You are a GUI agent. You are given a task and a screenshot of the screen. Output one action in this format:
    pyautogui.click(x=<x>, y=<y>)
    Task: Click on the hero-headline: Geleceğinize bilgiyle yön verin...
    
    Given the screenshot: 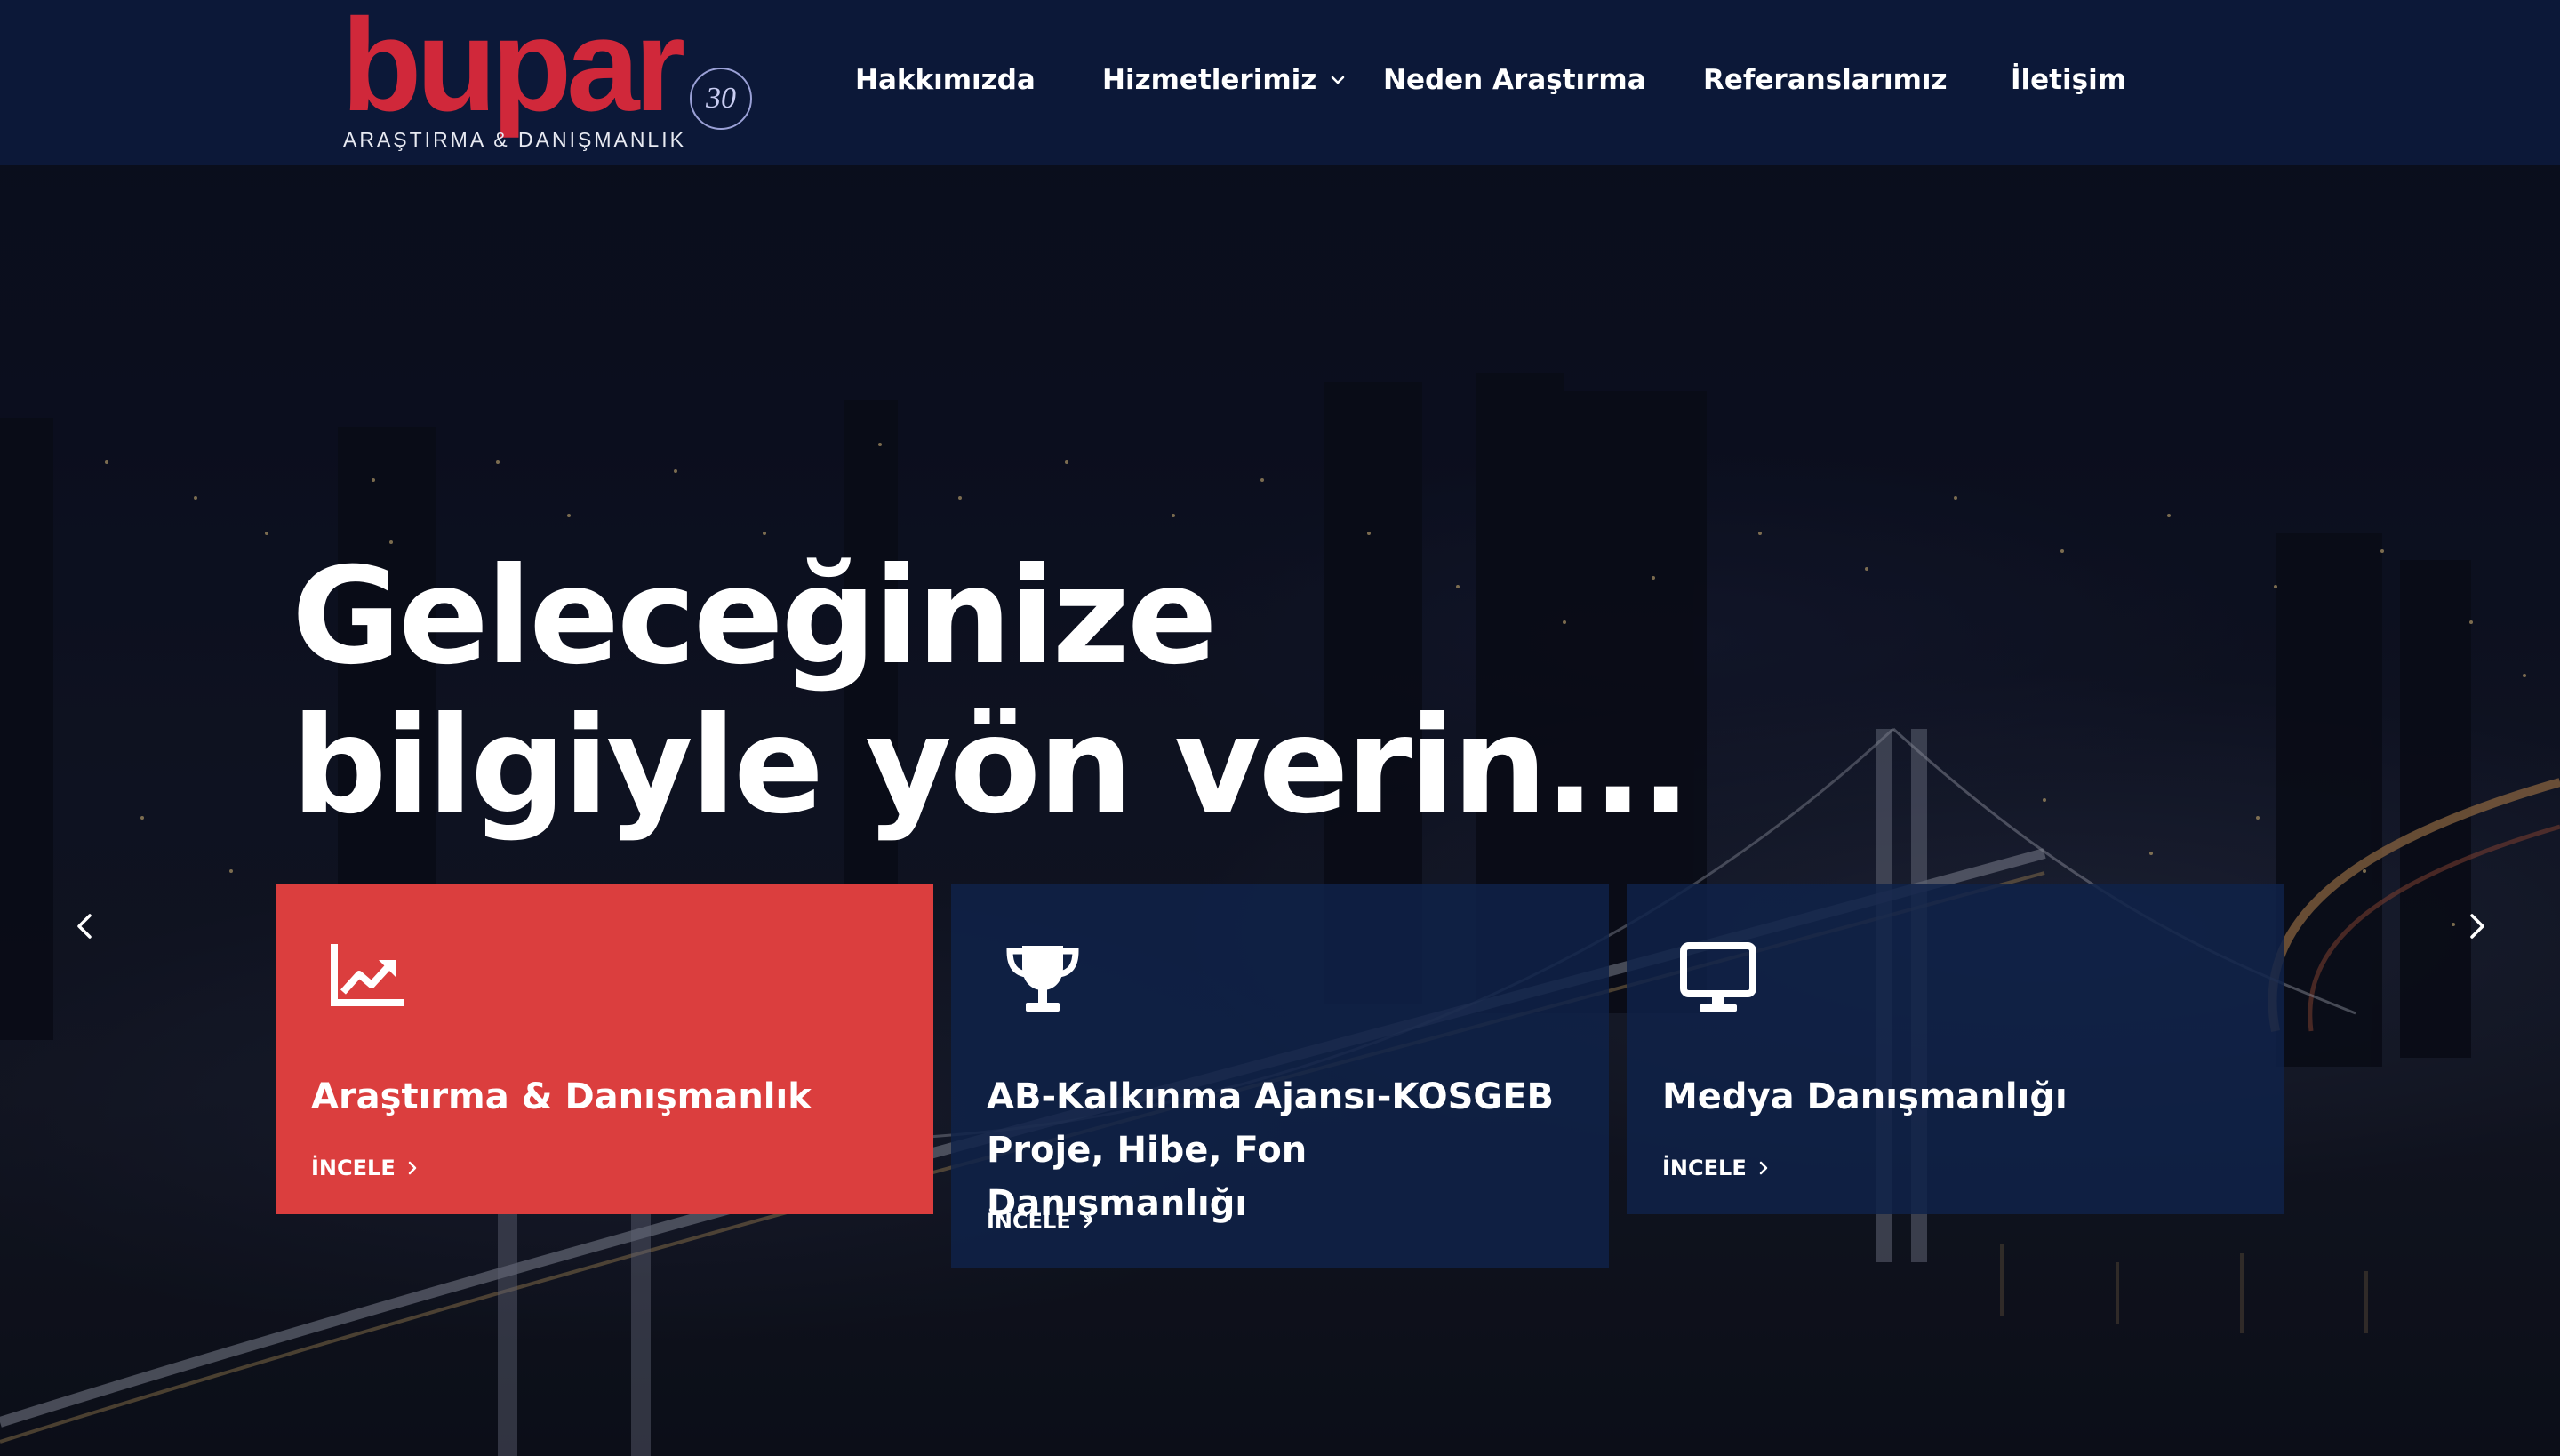 What is the action you would take?
    pyautogui.click(x=1047, y=691)
    